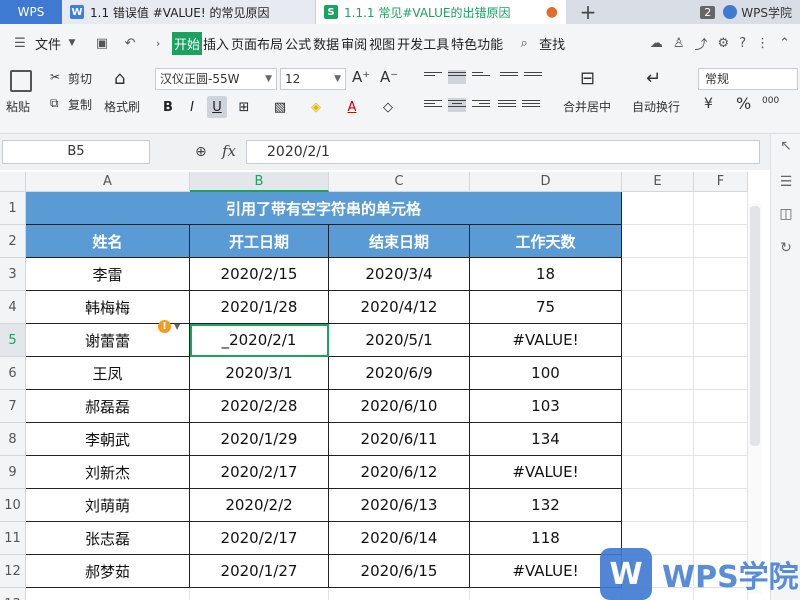 The height and width of the screenshot is (600, 800). Describe the element at coordinates (399, 241) in the screenshot. I see `table-header-cell: 结束日期` at that location.